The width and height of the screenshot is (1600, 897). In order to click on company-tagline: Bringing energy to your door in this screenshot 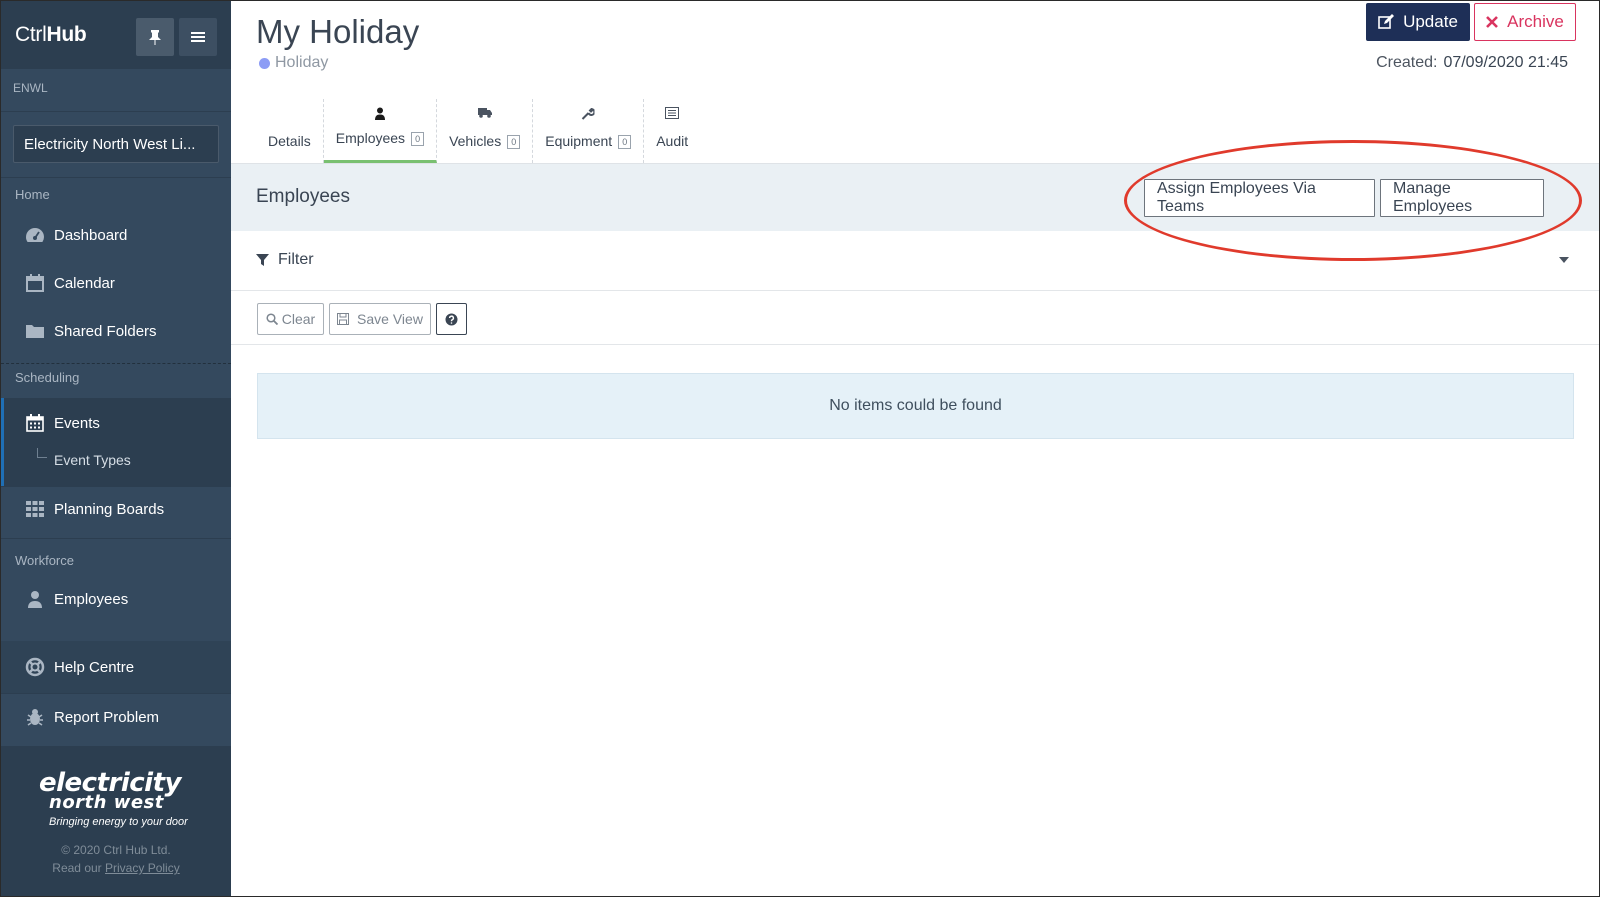, I will do `click(118, 822)`.